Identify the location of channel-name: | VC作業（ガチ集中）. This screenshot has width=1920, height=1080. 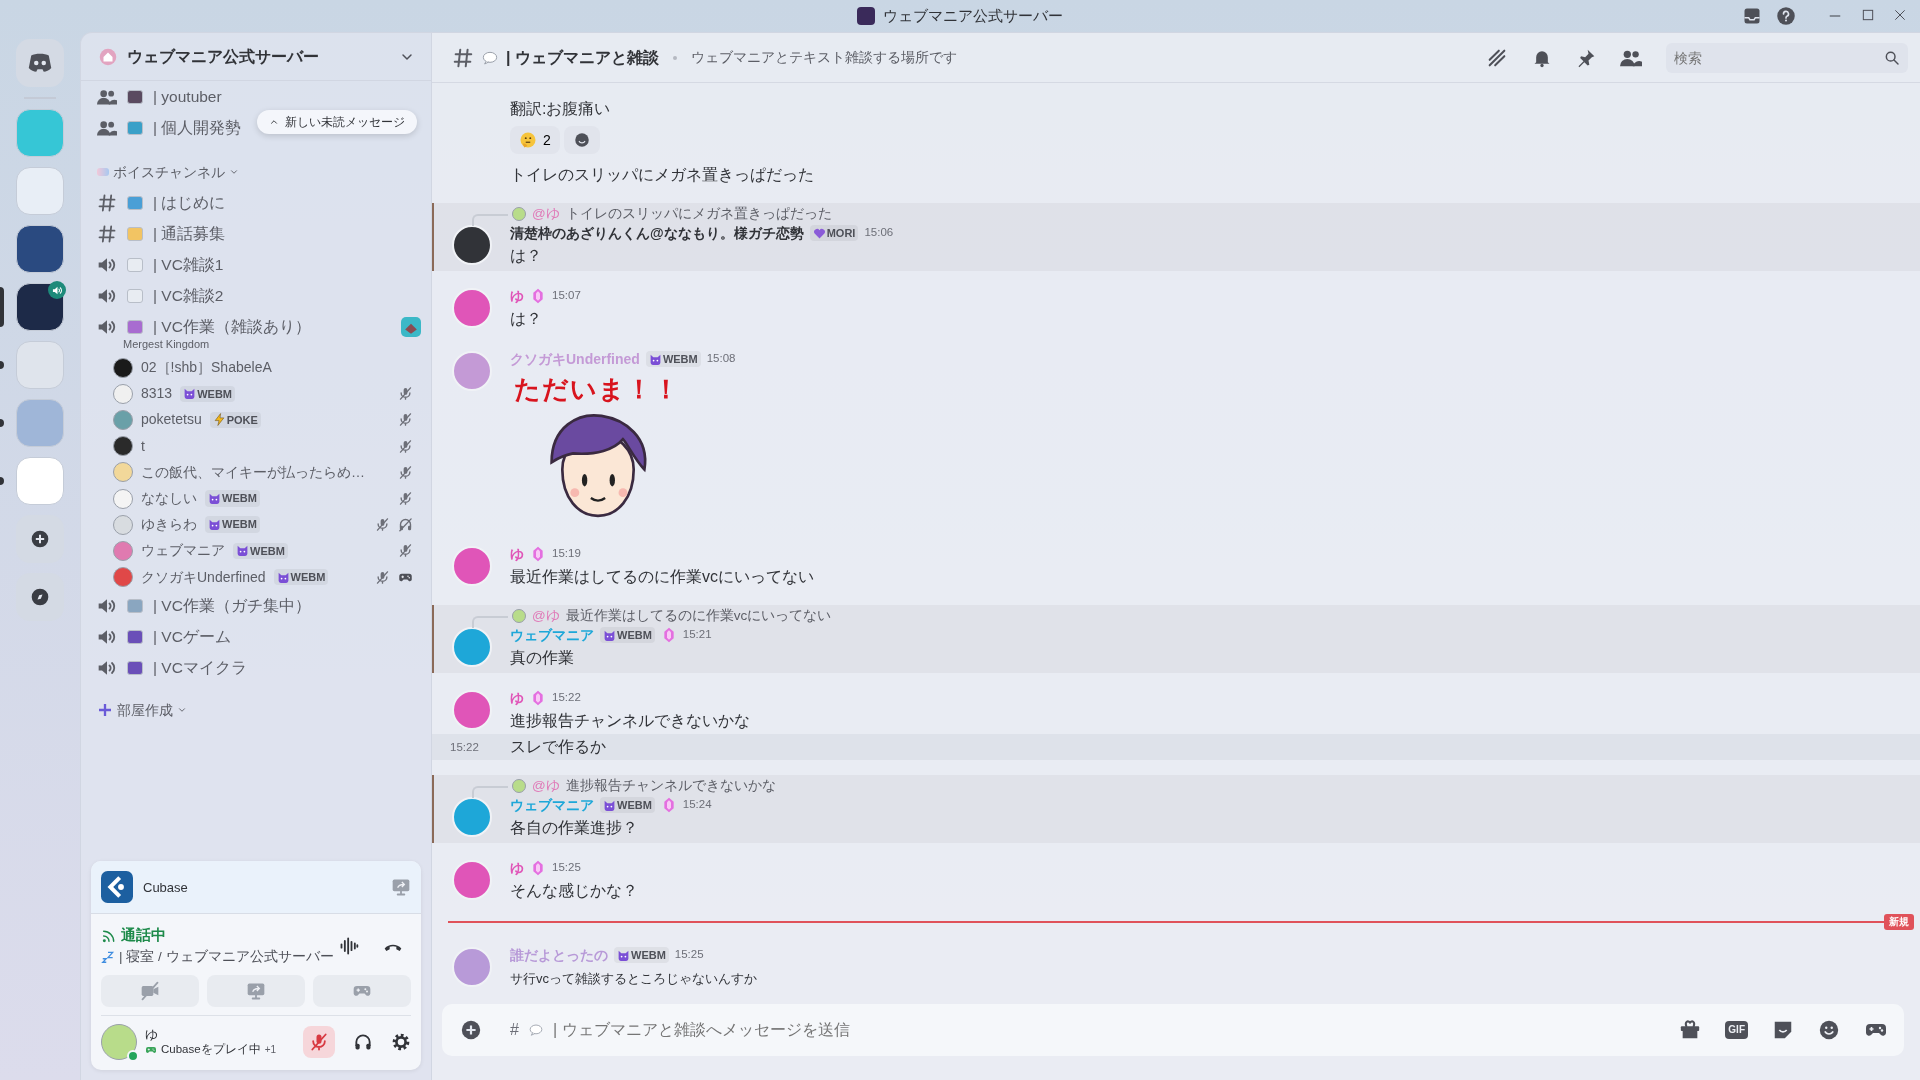
(232, 606).